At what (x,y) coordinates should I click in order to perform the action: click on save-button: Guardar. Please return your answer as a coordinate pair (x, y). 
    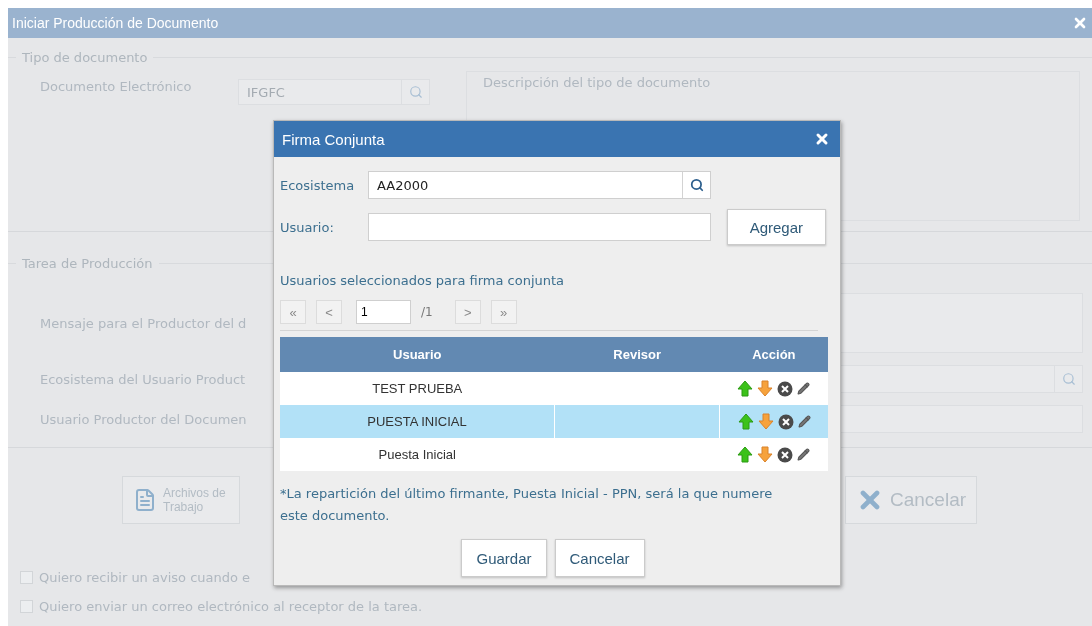
    Looking at the image, I should click on (504, 558).